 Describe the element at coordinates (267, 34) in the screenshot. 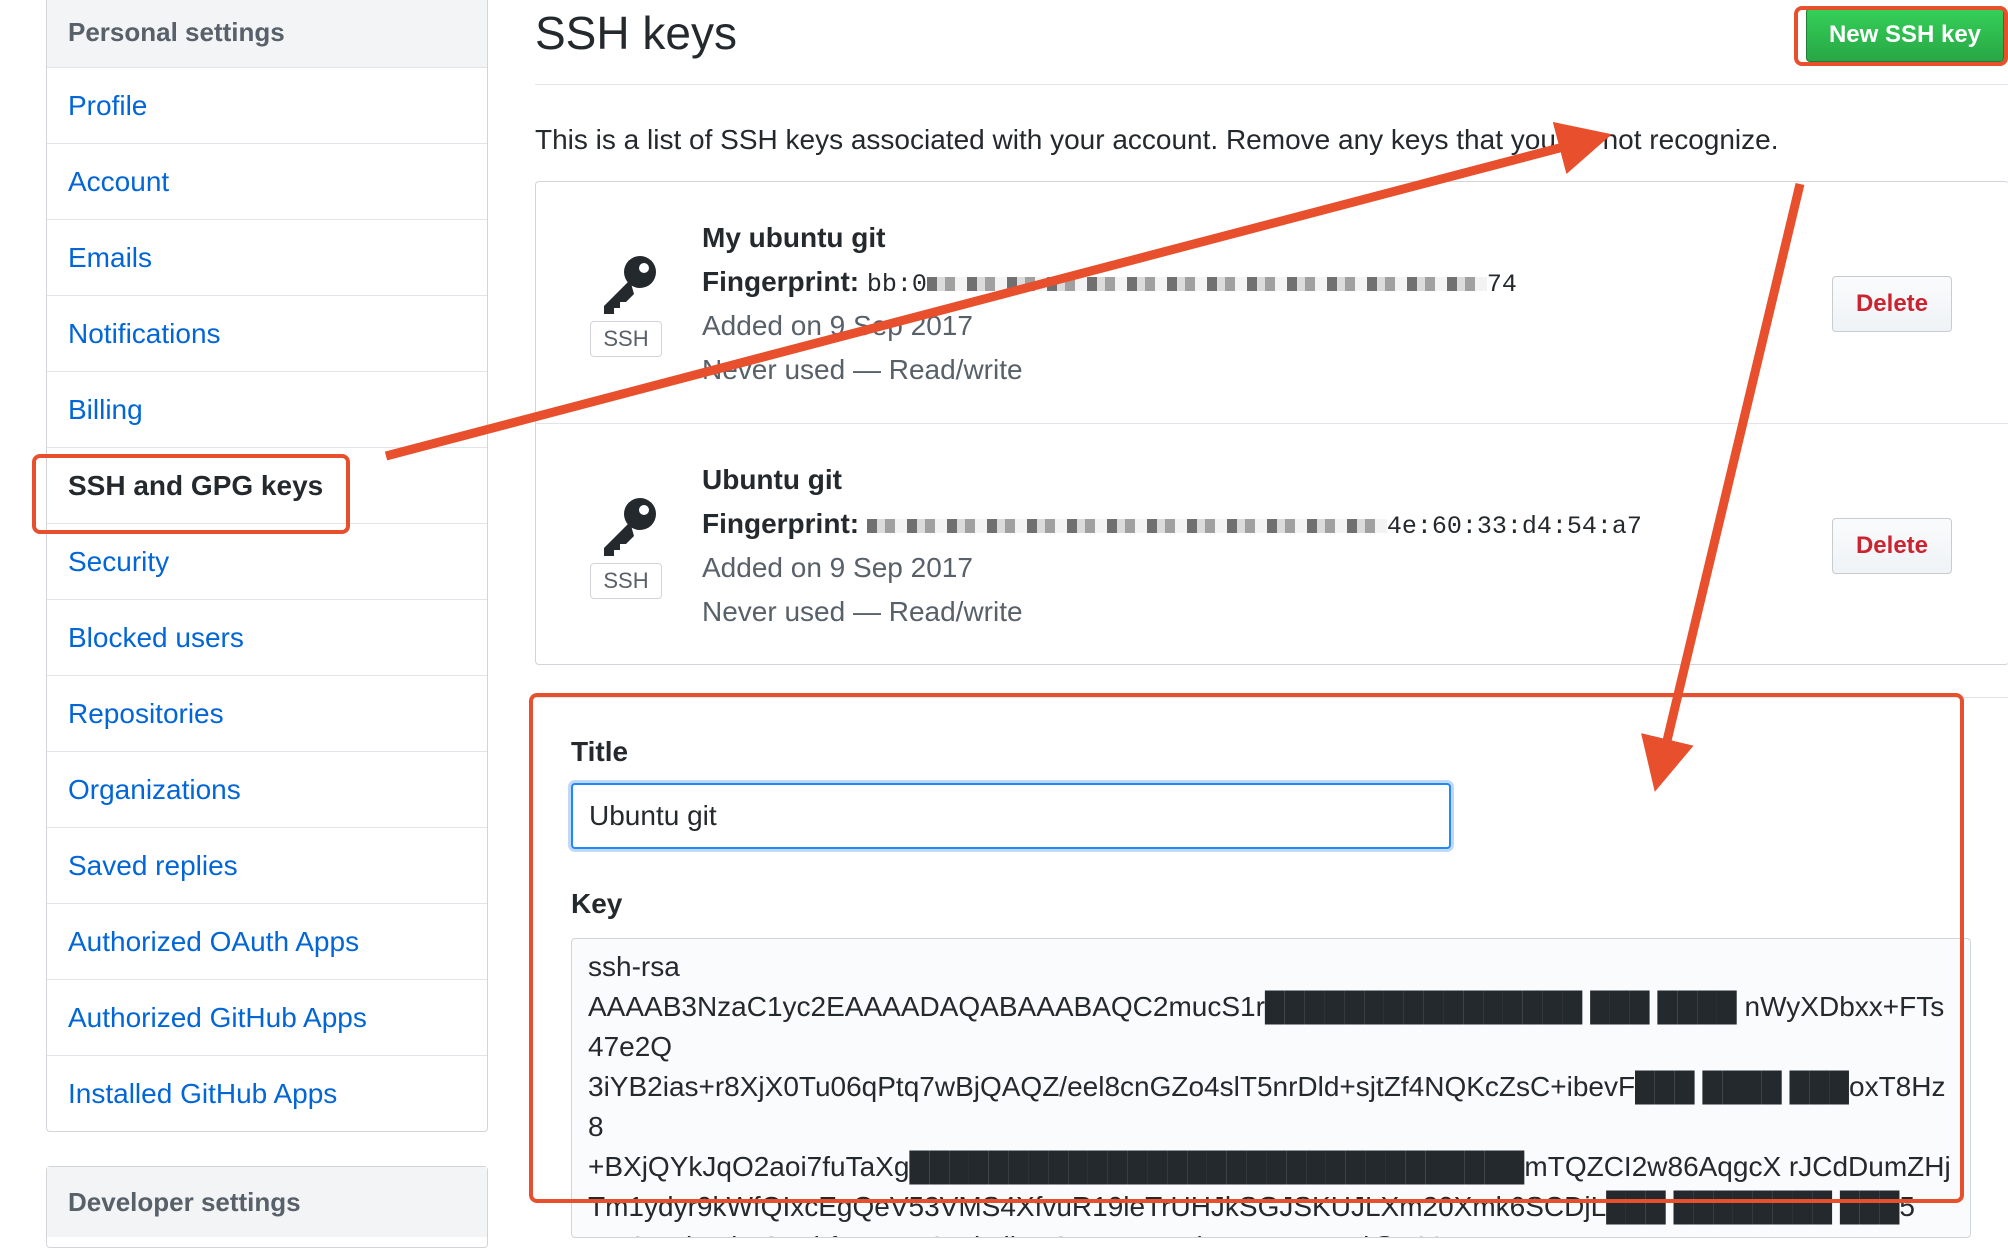

I see `sidebar-header: Personal settings` at that location.